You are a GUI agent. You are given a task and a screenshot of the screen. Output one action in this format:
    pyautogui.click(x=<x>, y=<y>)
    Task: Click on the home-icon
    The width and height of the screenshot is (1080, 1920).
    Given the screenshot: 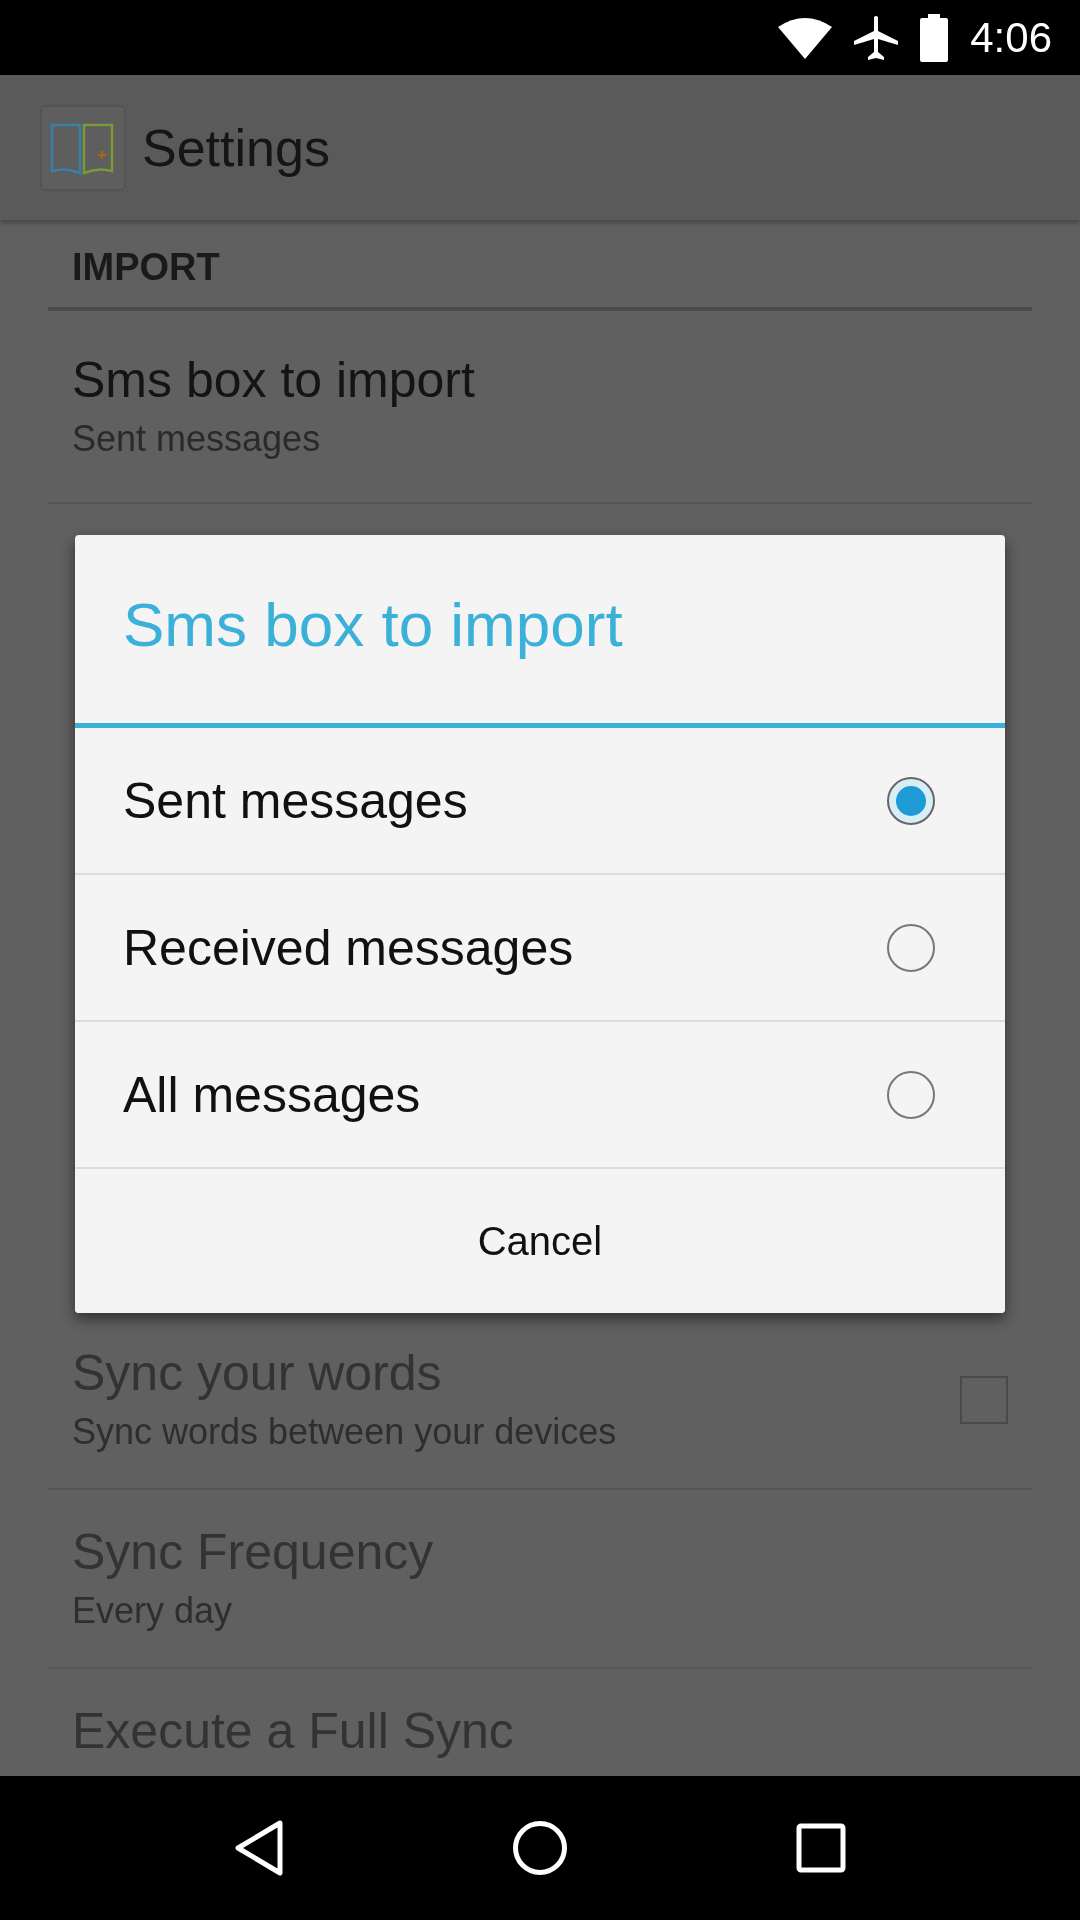 What is the action you would take?
    pyautogui.click(x=540, y=1848)
    